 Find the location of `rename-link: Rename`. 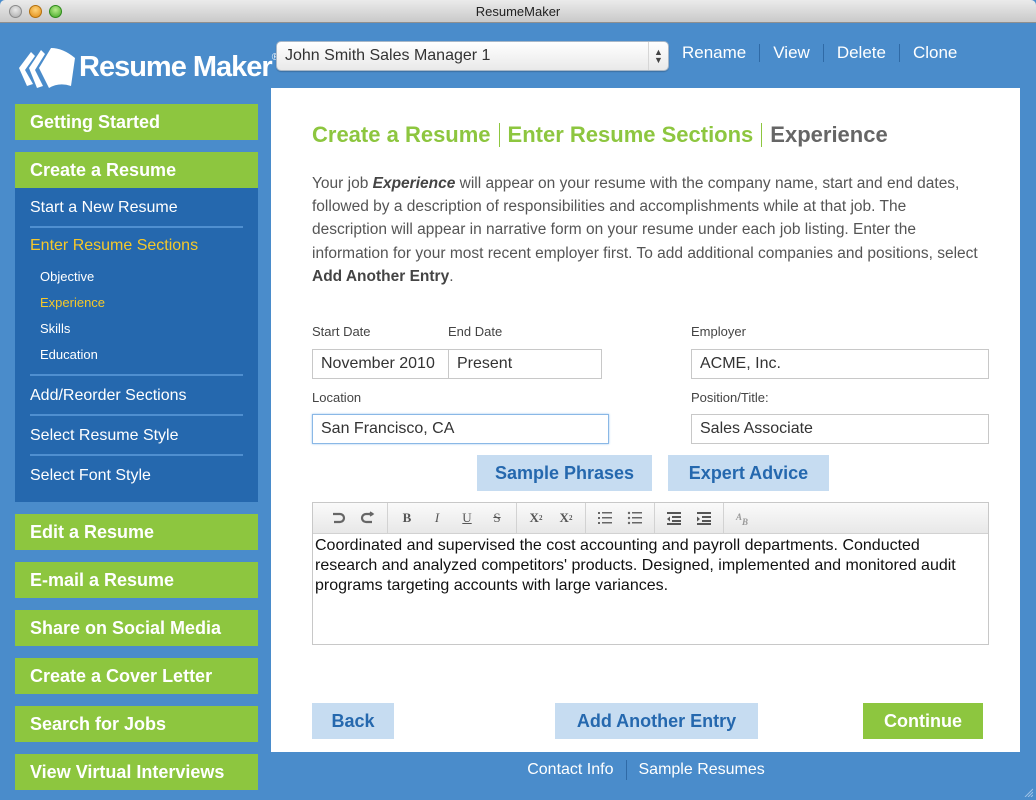

rename-link: Rename is located at coordinates (714, 53).